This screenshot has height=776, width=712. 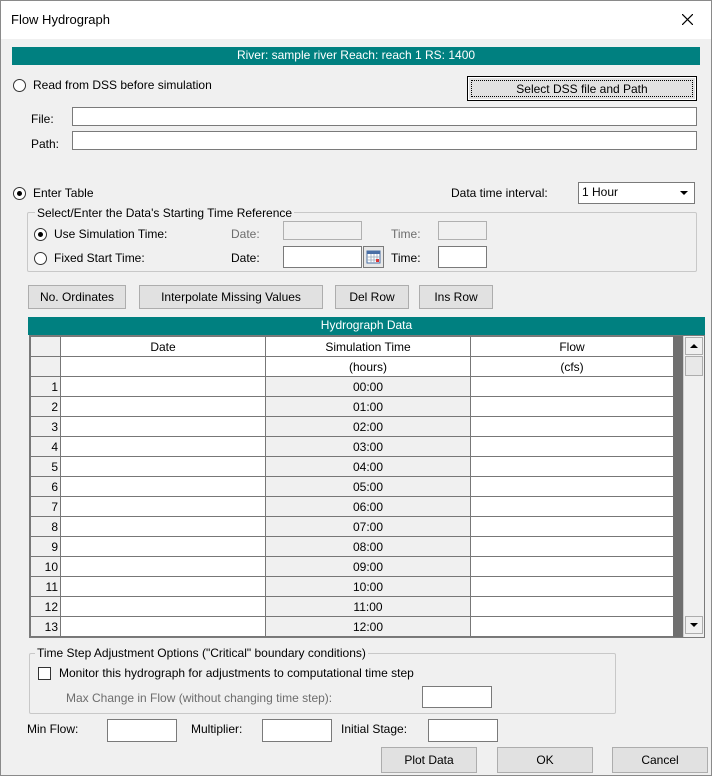 What do you see at coordinates (352, 566) in the screenshot?
I see `table-row: 10 09:00` at bounding box center [352, 566].